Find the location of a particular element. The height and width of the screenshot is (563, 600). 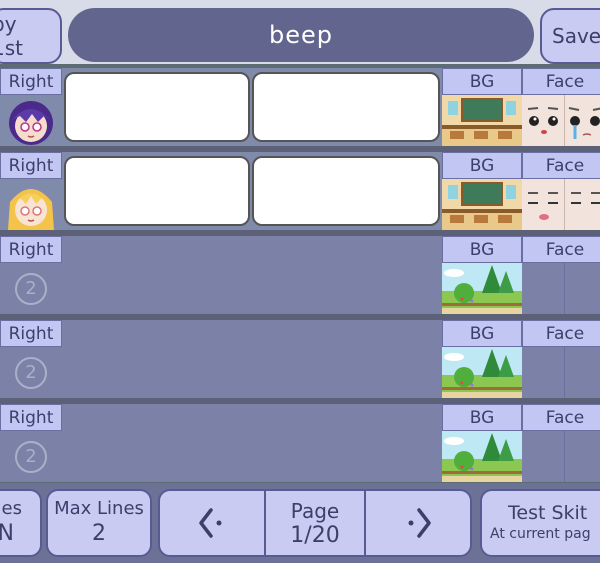

test-skit-button: Test Skit At current pag is located at coordinates (540, 523).